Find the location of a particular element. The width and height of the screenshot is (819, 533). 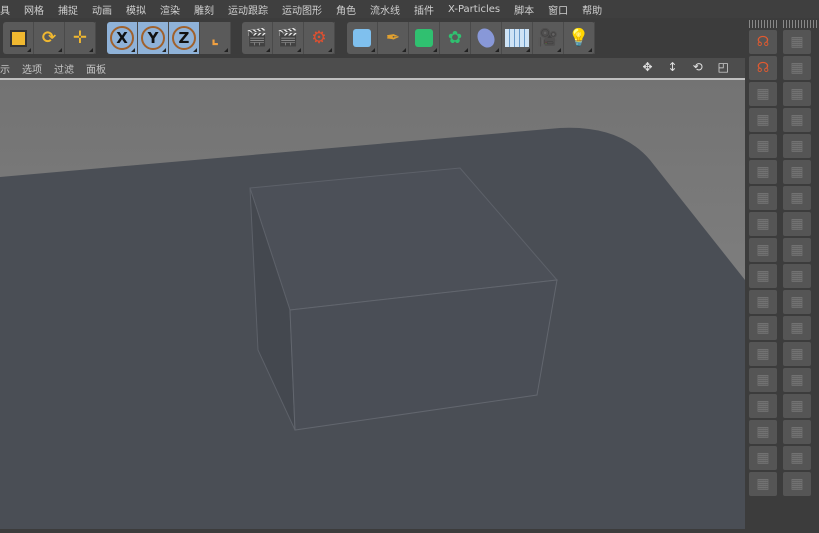

cloner-button: ✿ is located at coordinates (455, 38).